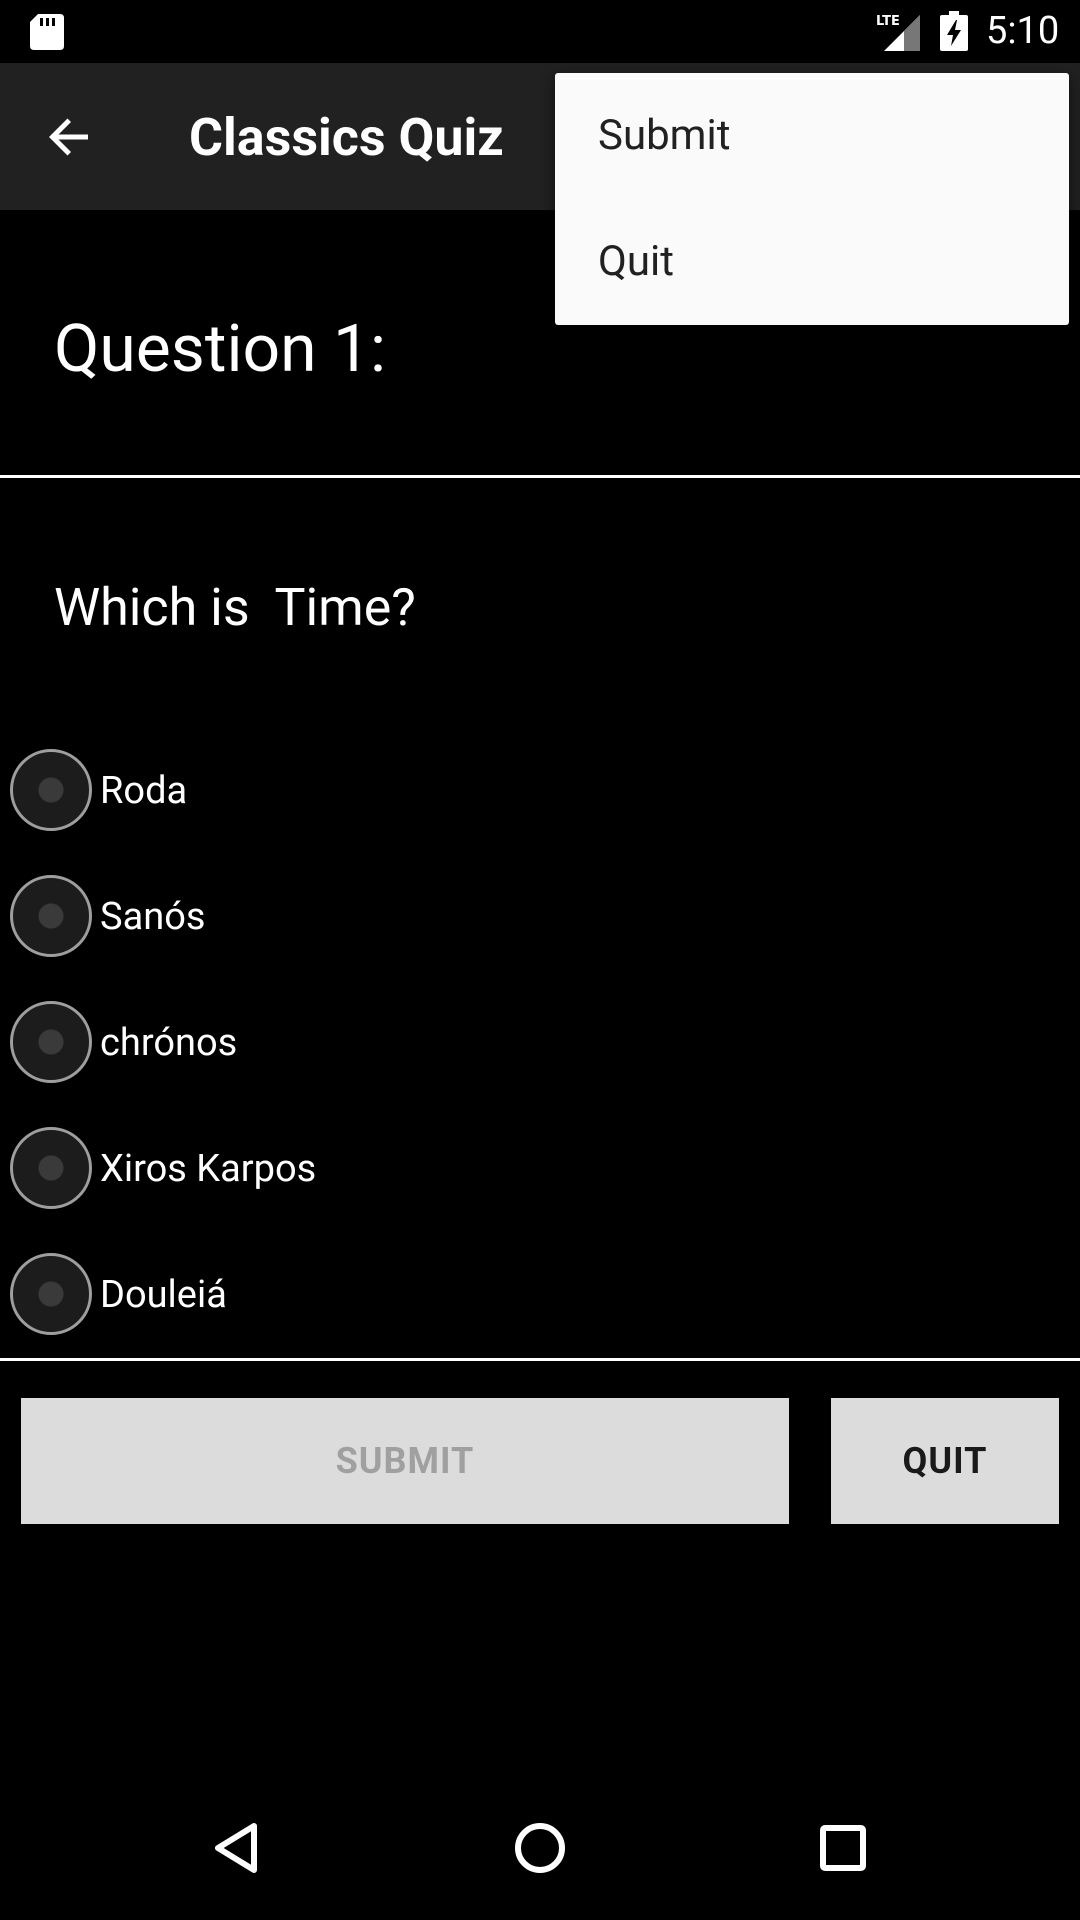 The image size is (1080, 1920). Describe the element at coordinates (169, 1043) in the screenshot. I see `option-label: chrónos` at that location.